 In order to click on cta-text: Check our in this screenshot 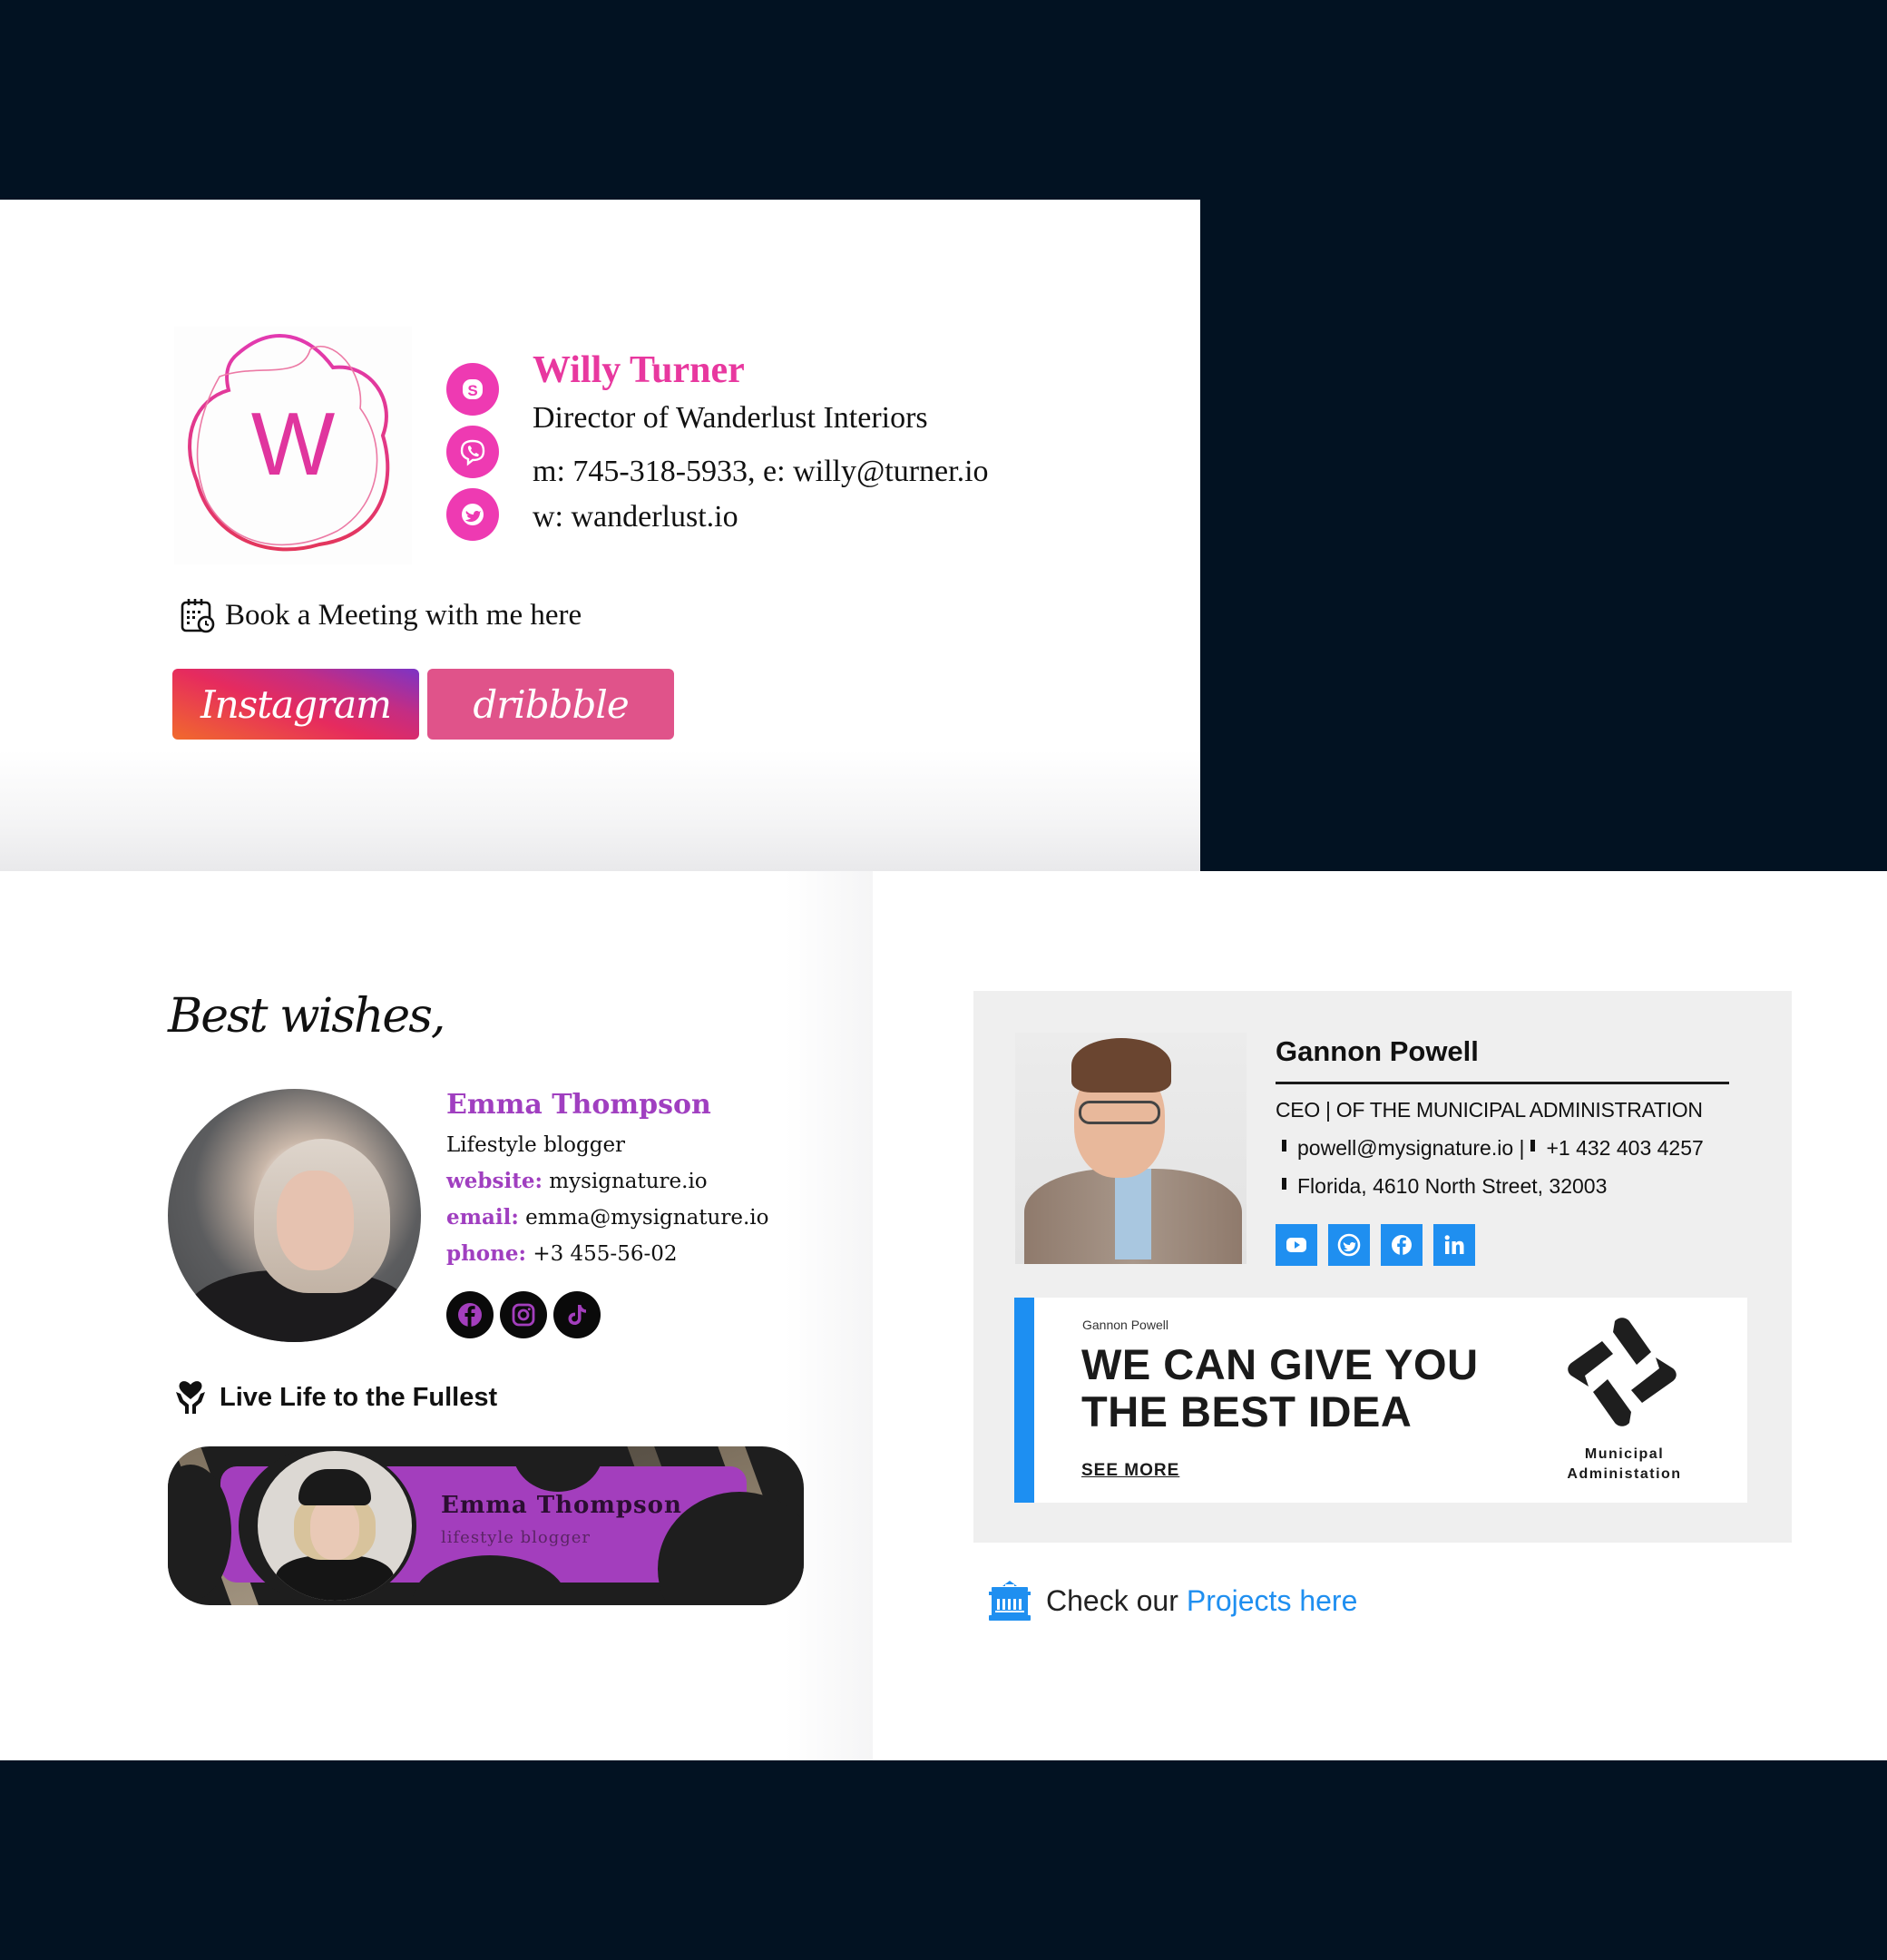, I will do `click(1112, 1600)`.